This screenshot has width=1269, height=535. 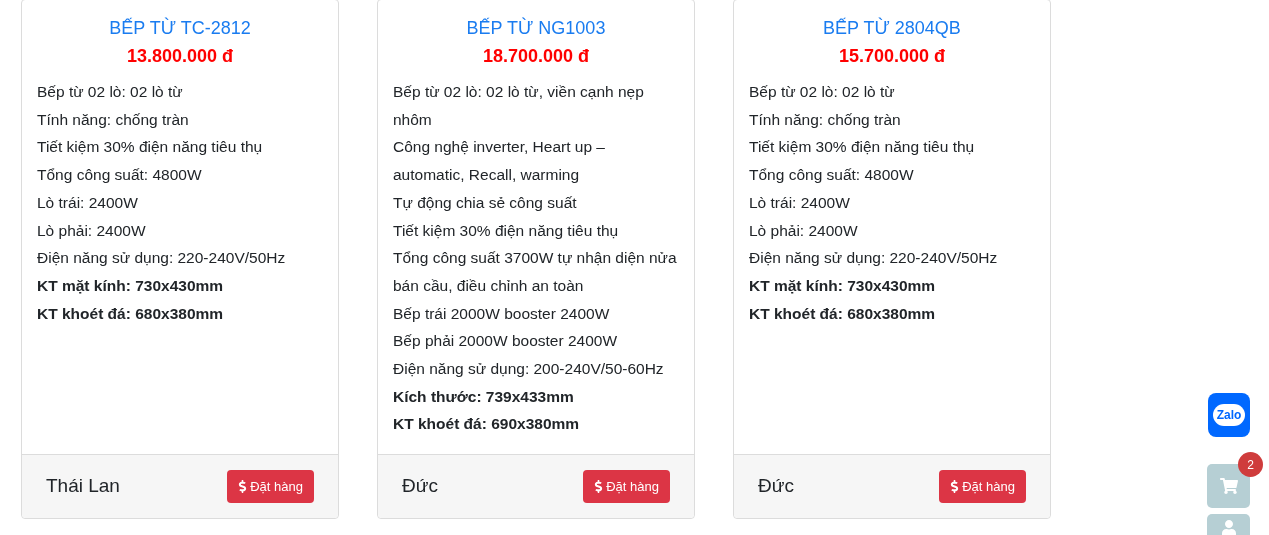 I want to click on product-title: BẾP TỪ TC-2812, so click(x=180, y=28).